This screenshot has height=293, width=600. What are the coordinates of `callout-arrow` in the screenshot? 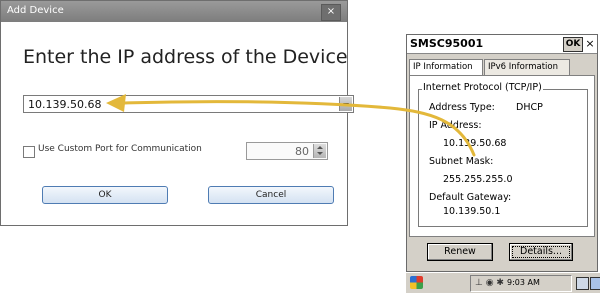 It's located at (291, 125).